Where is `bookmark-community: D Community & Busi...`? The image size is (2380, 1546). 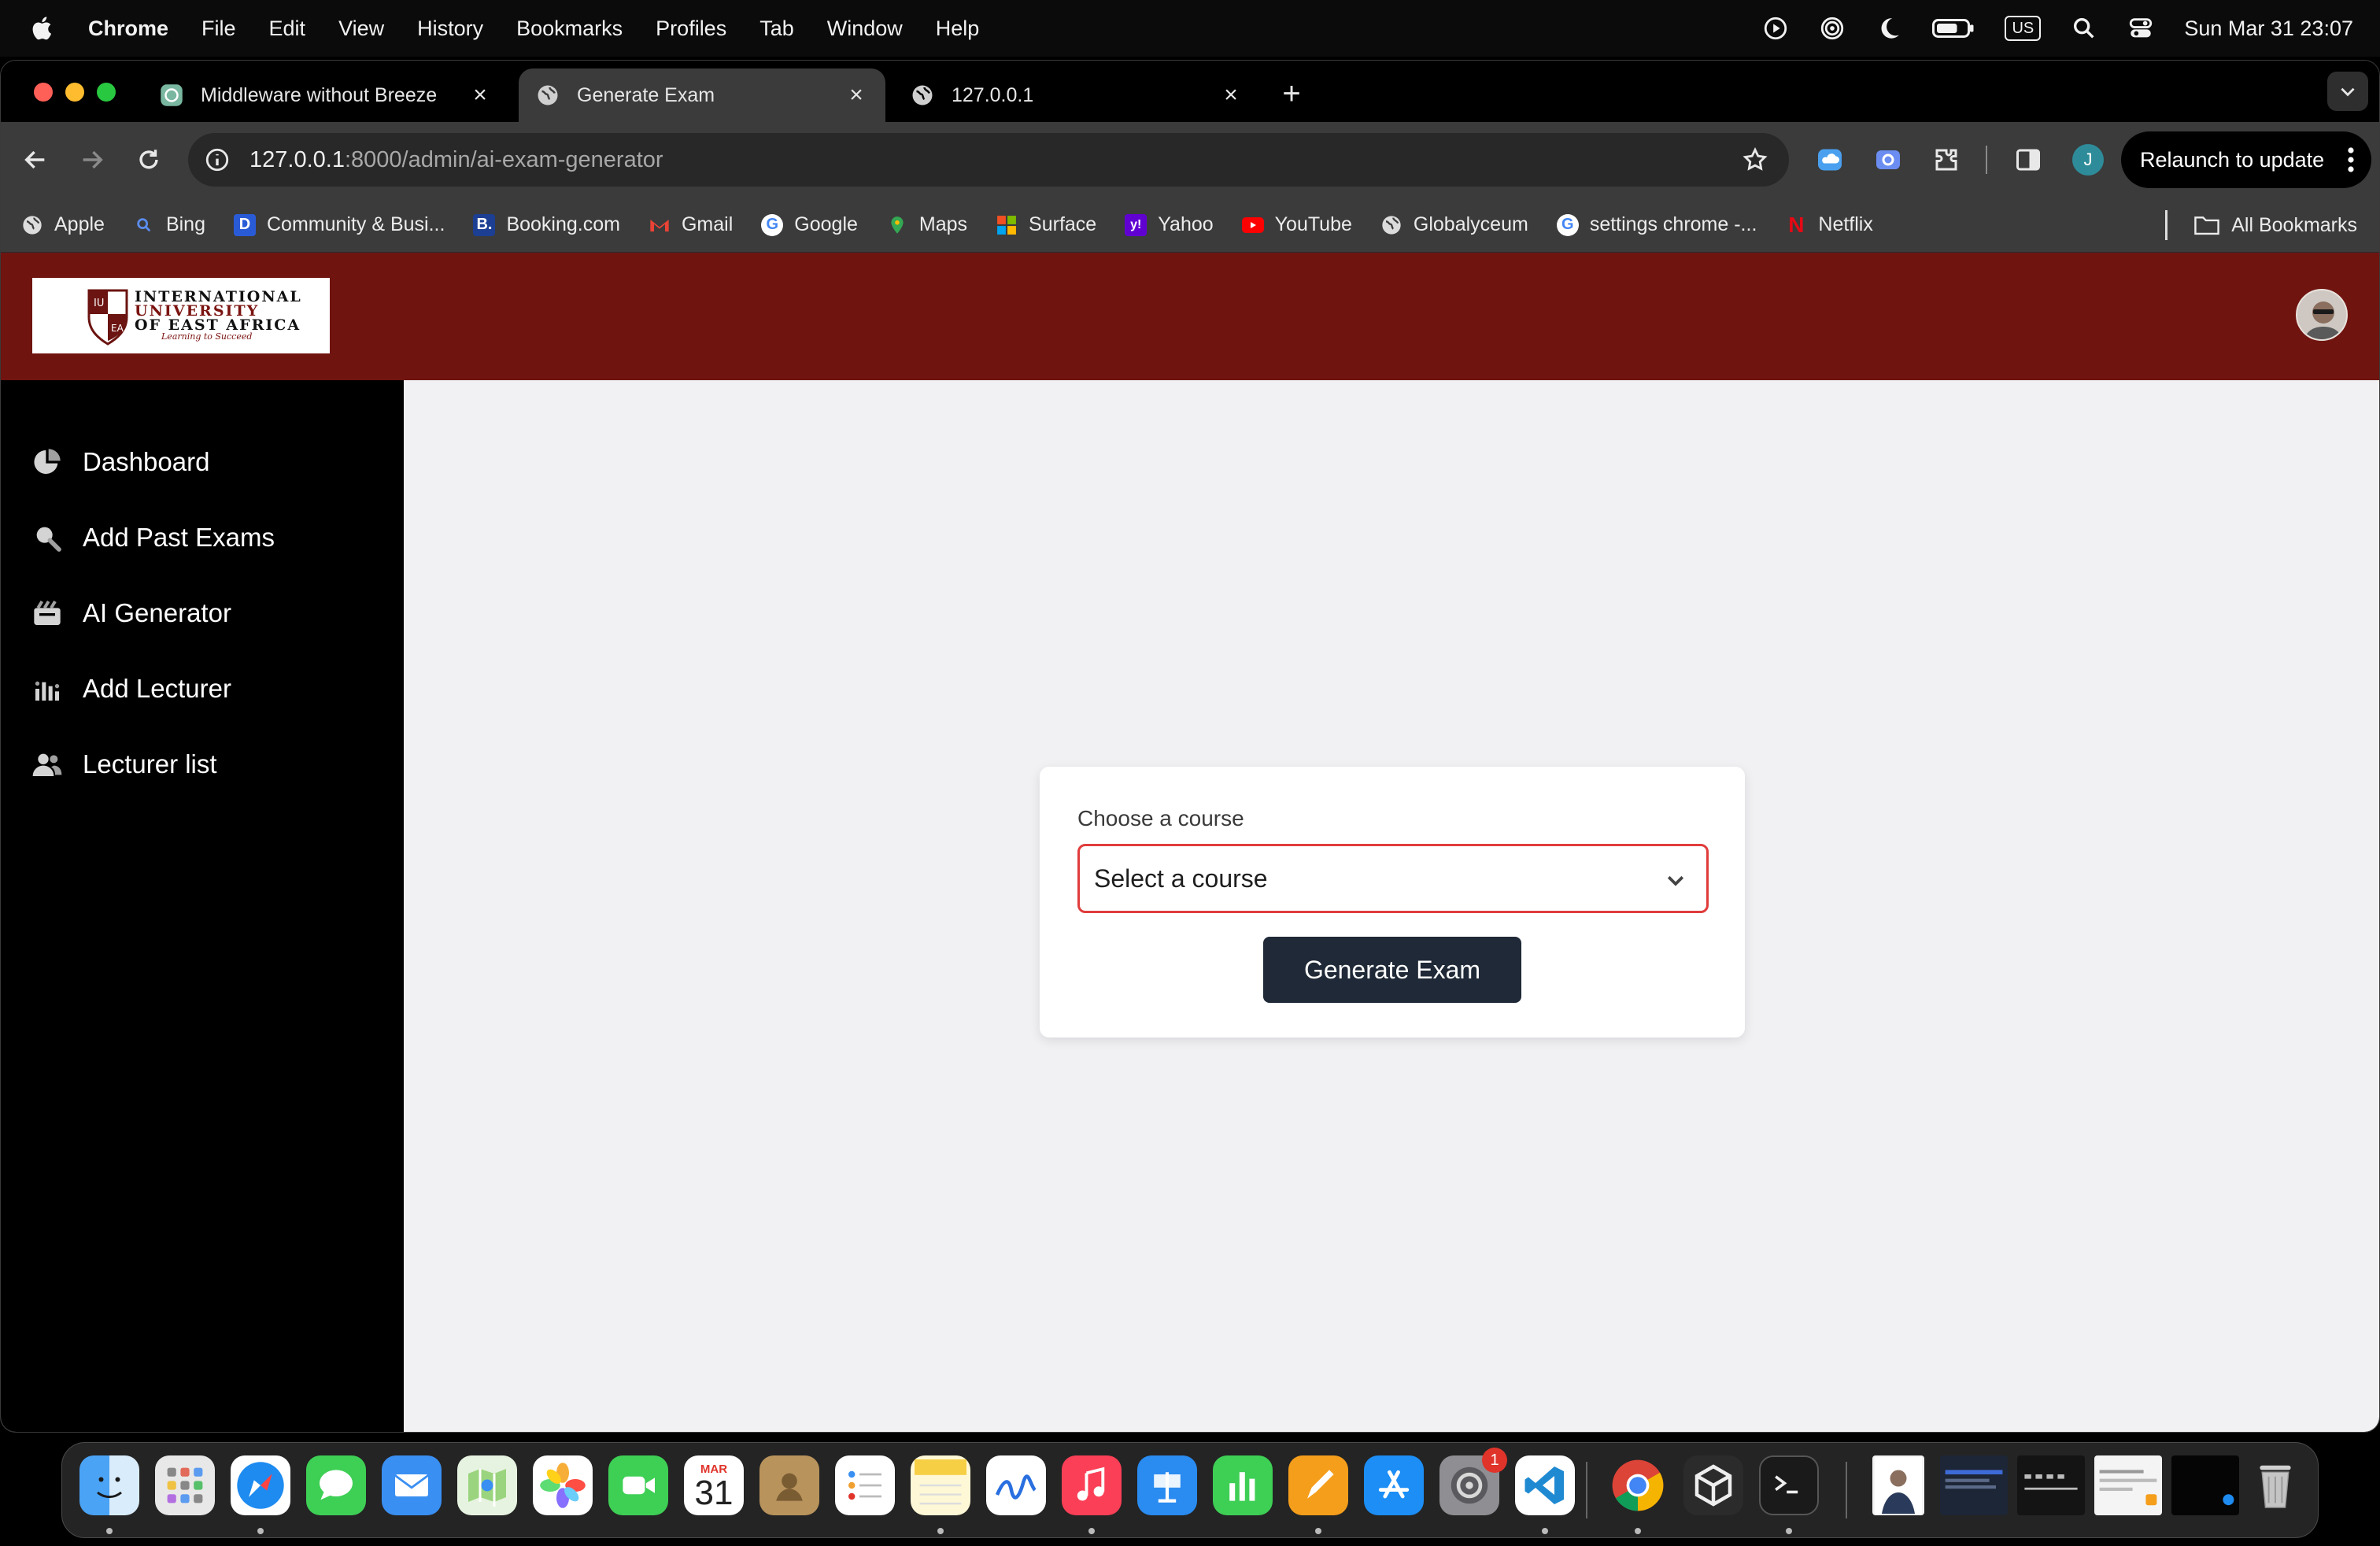 bookmark-community: D Community & Busi... is located at coordinates (339, 224).